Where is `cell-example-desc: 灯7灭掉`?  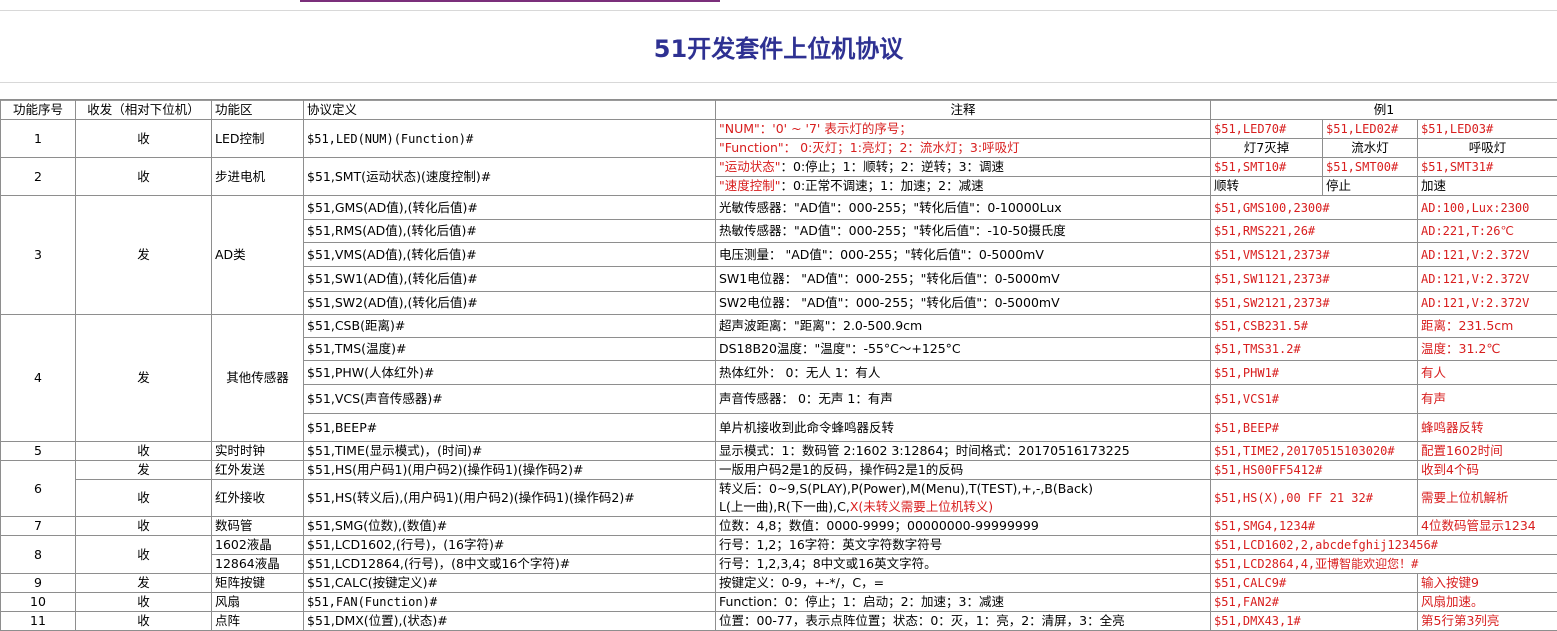 cell-example-desc: 灯7灭掉 is located at coordinates (1267, 148).